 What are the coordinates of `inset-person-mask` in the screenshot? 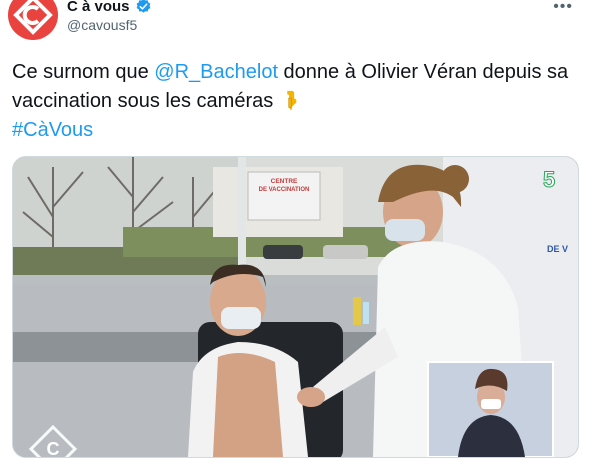 It's located at (491, 404).